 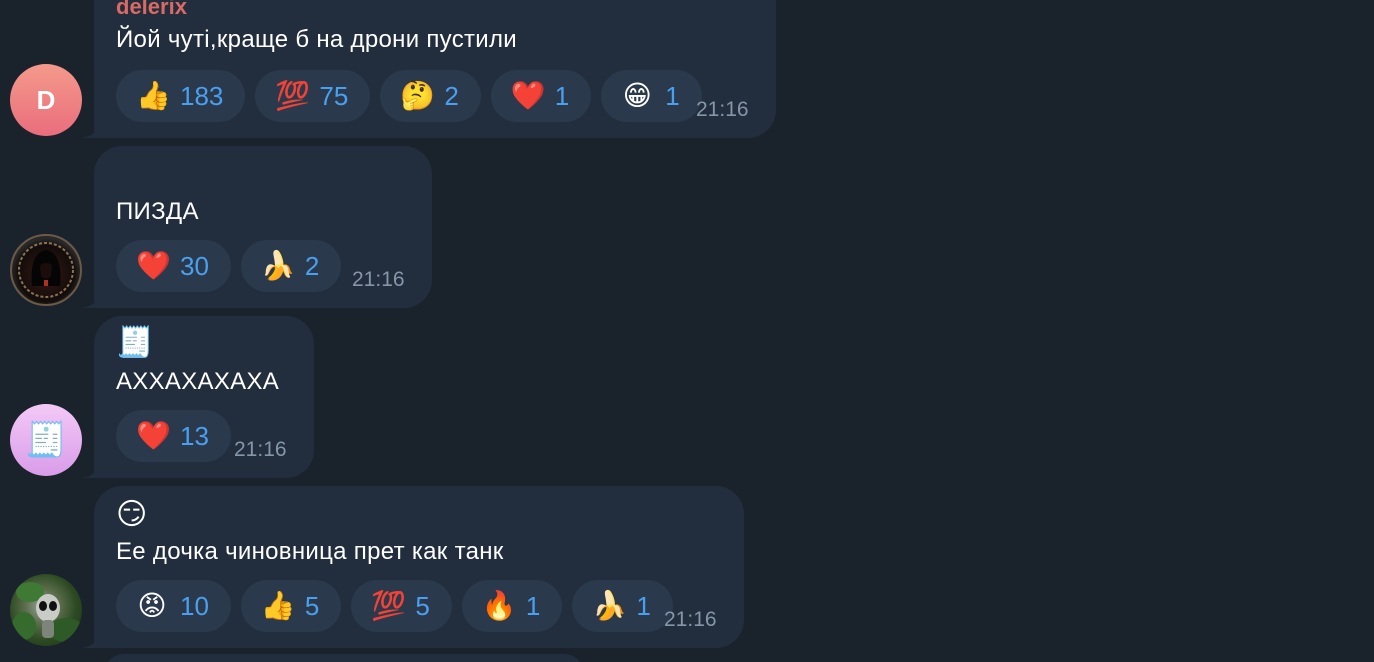 I want to click on reaction-count: 75, so click(x=334, y=95).